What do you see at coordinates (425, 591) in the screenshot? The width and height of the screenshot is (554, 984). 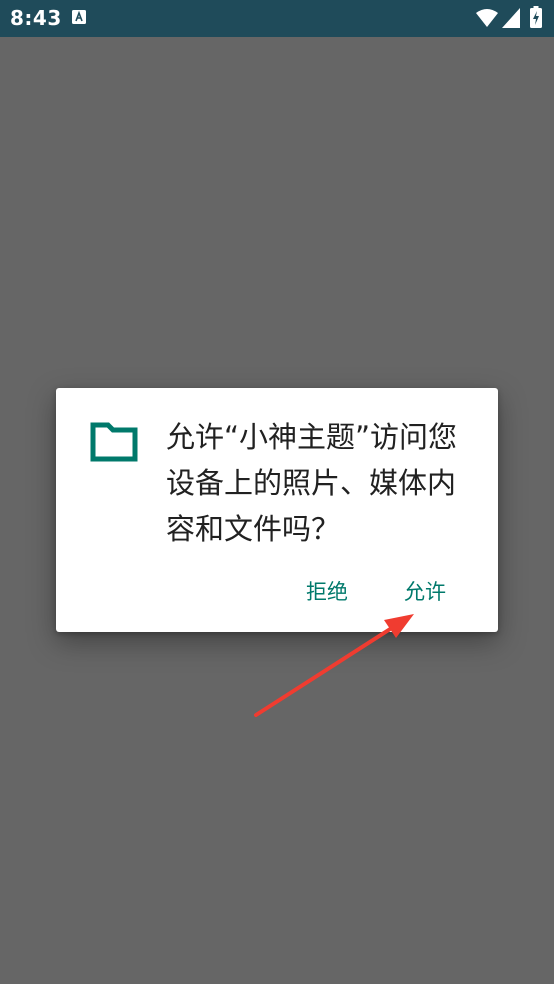 I see `allow-button: 允许` at bounding box center [425, 591].